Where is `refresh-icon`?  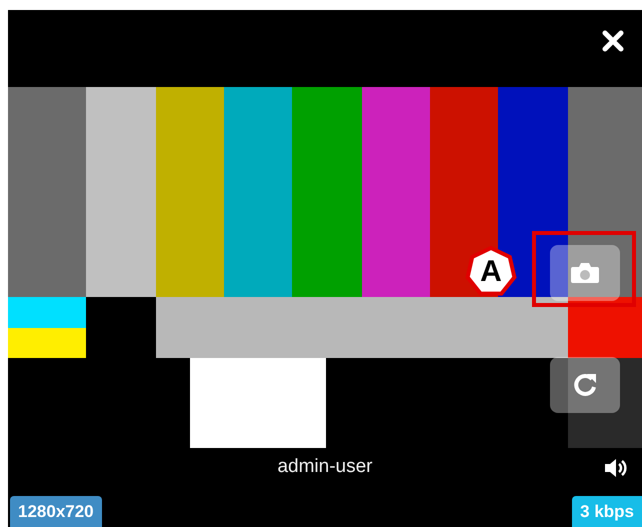
refresh-icon is located at coordinates (585, 385).